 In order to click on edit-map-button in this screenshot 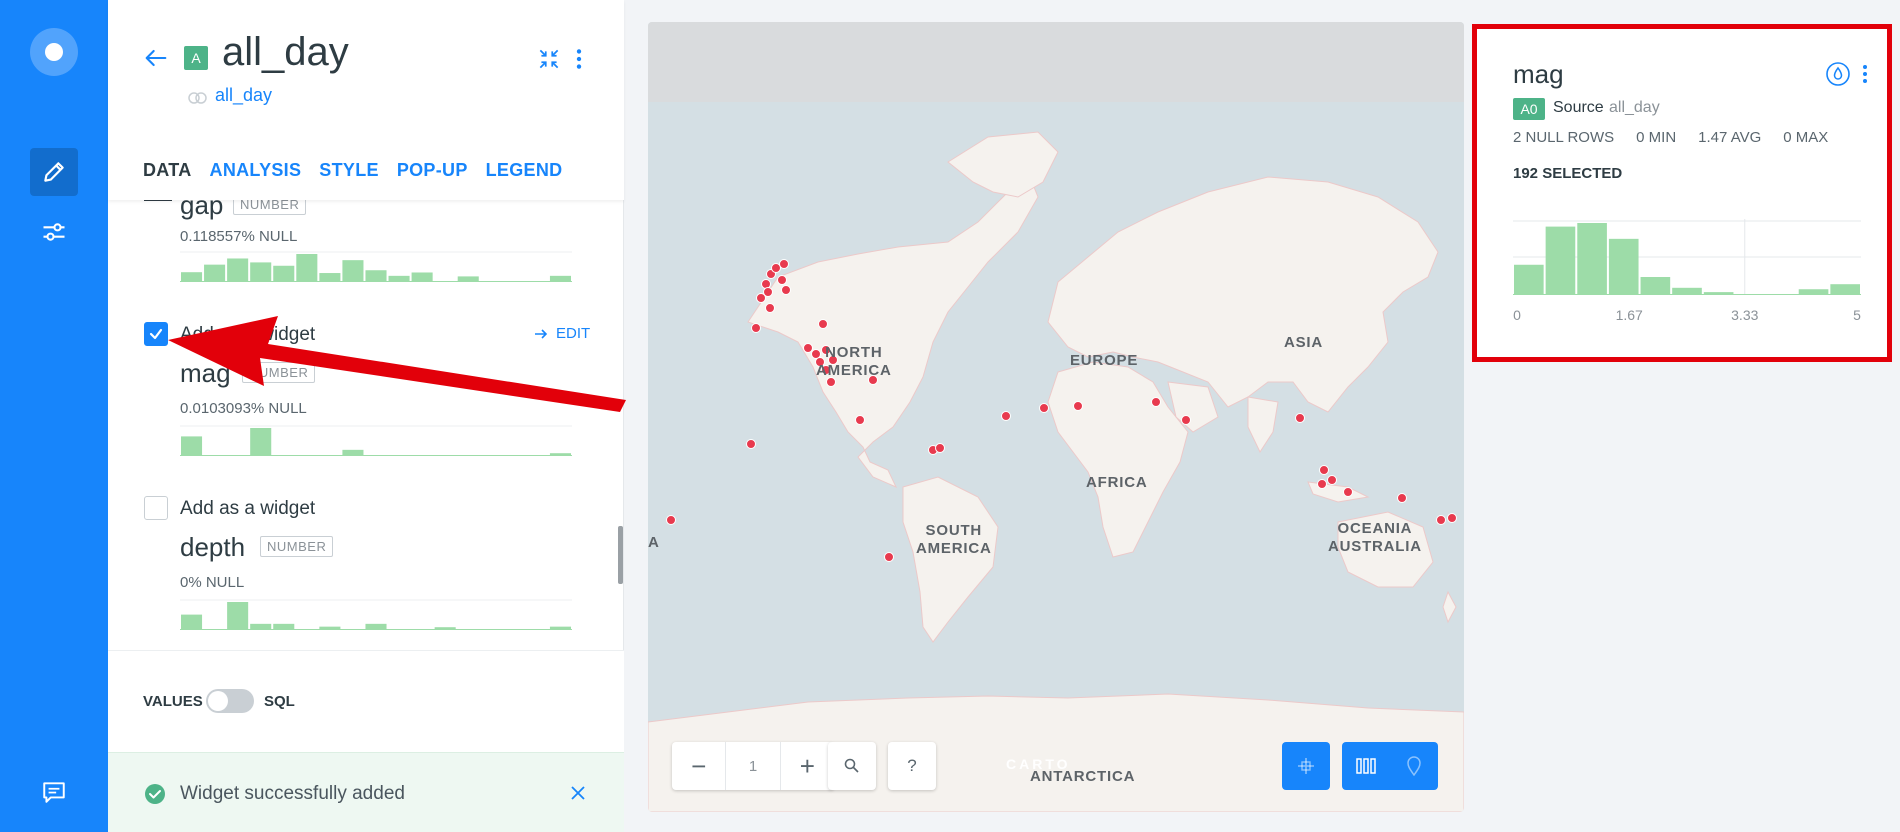, I will do `click(54, 172)`.